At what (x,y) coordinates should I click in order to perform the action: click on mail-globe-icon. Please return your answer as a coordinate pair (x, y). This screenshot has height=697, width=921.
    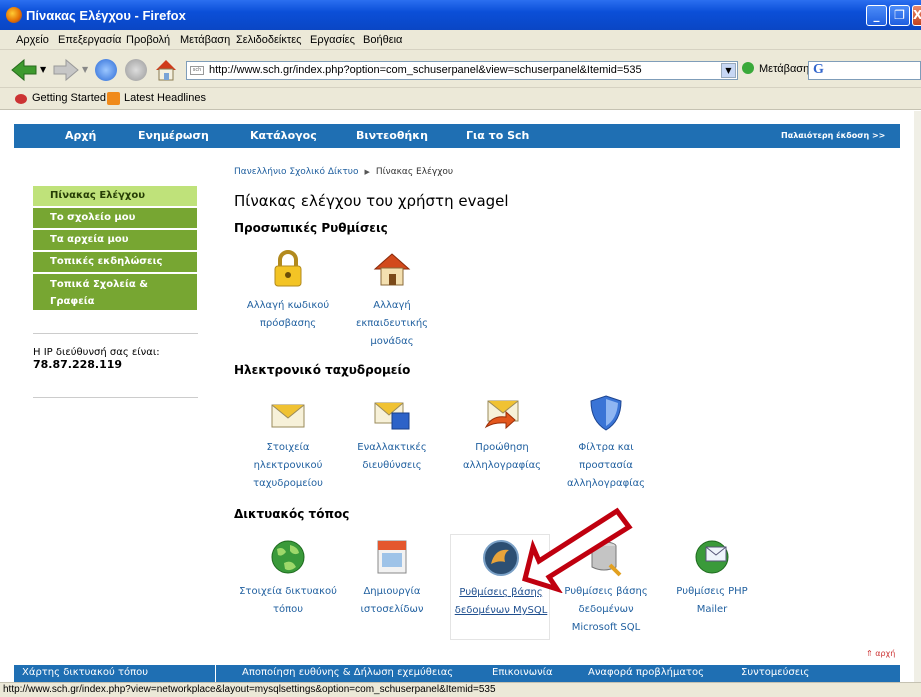
    Looking at the image, I should click on (712, 557).